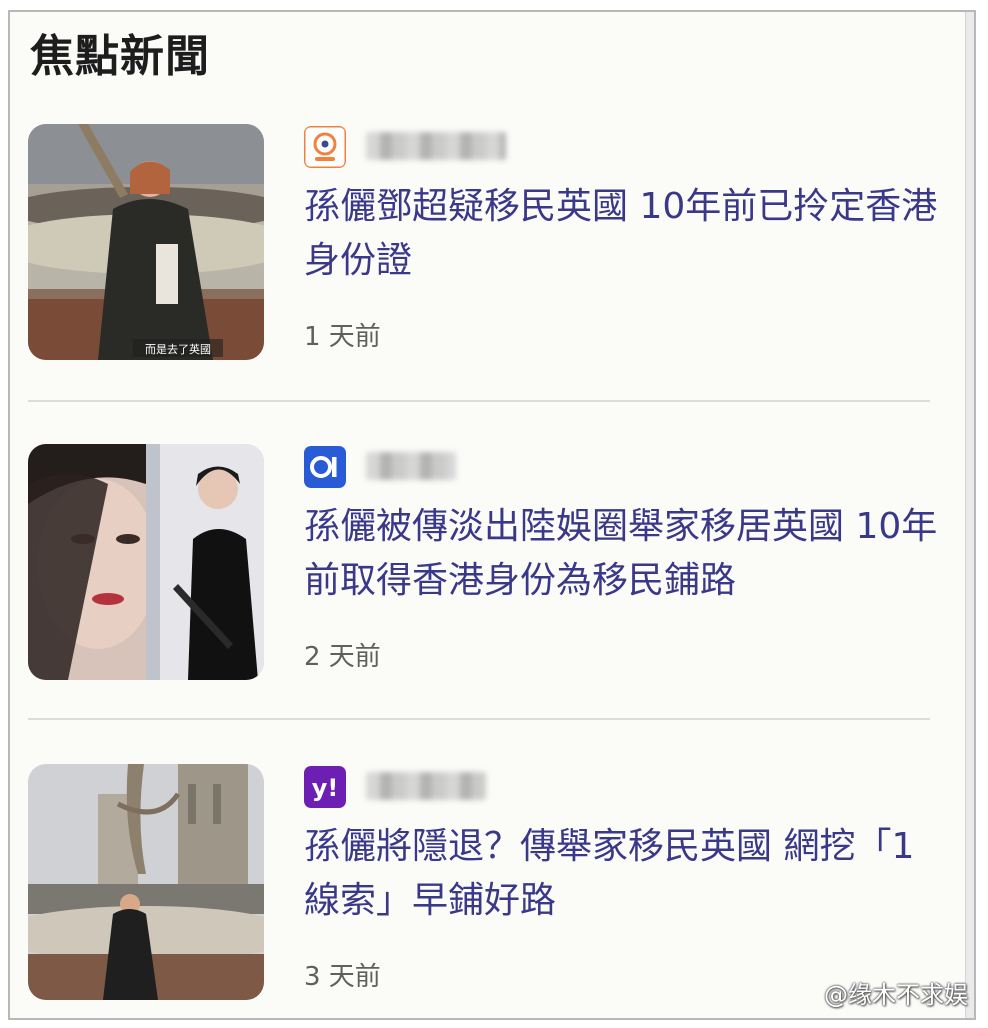 This screenshot has height=1028, width=988. I want to click on news-thumbnail: 而是去了英國, so click(146, 242).